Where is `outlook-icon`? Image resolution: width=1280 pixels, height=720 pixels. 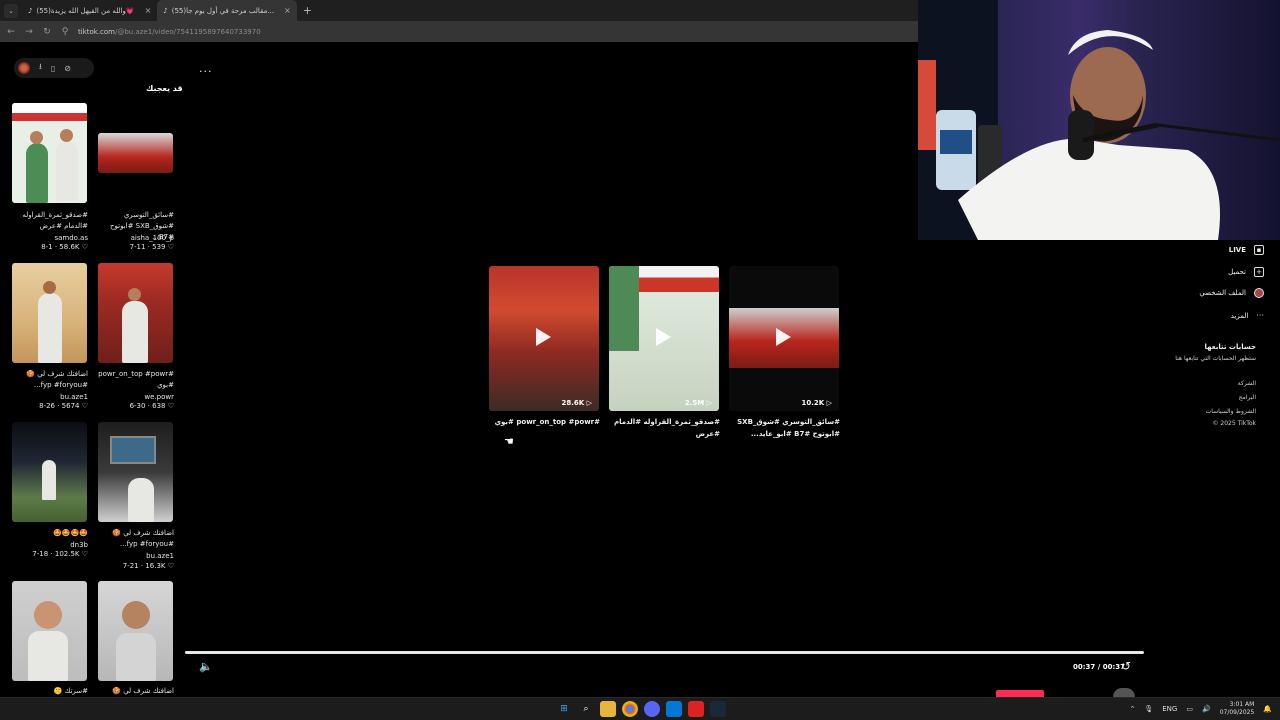
outlook-icon is located at coordinates (674, 709).